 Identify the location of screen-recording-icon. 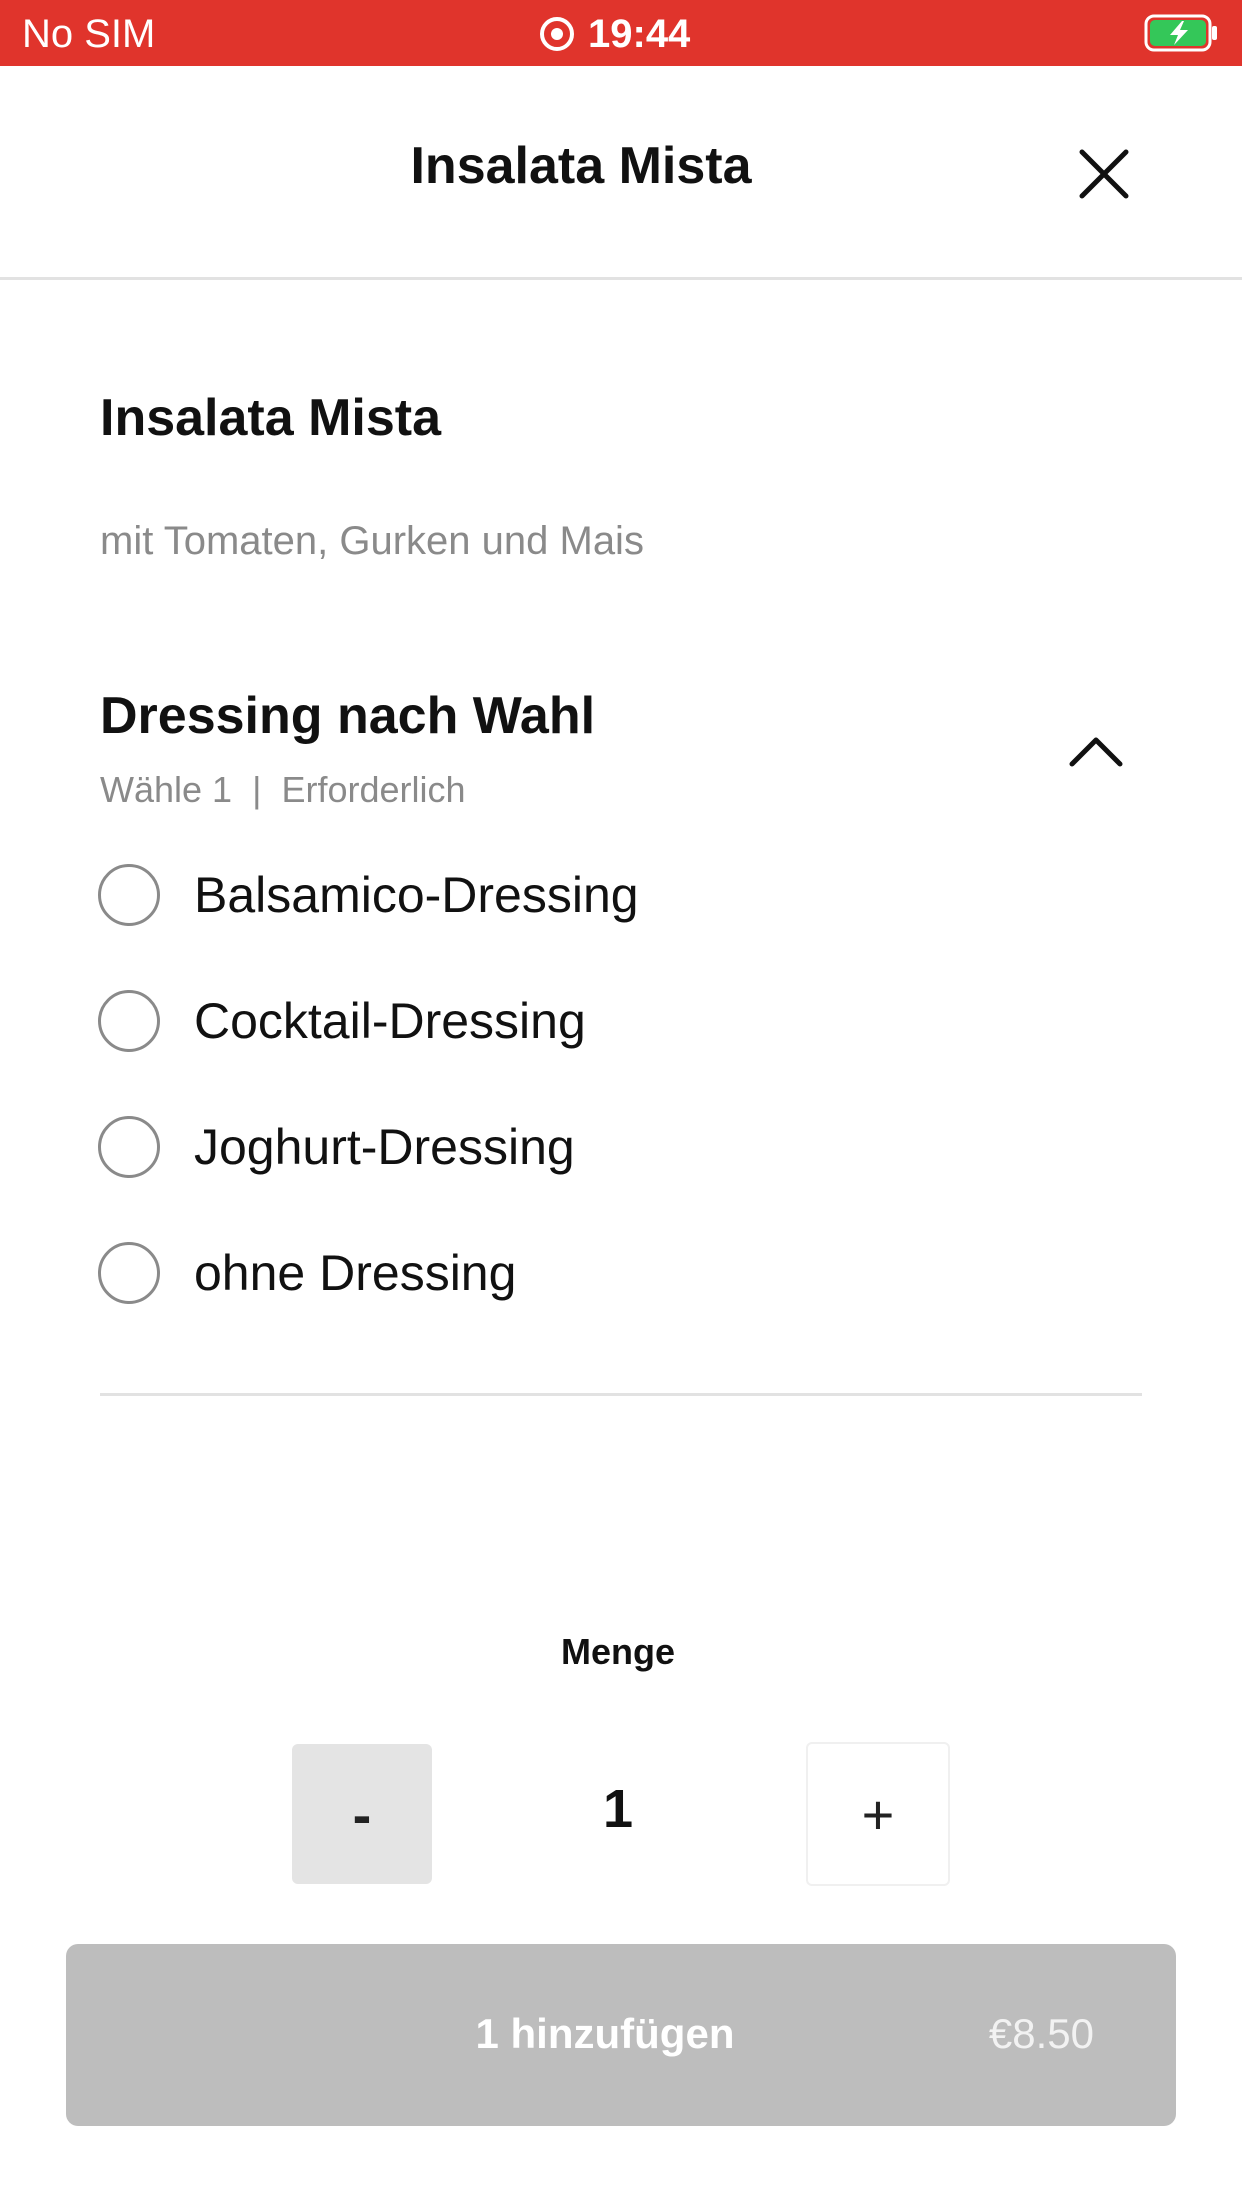
(557, 34).